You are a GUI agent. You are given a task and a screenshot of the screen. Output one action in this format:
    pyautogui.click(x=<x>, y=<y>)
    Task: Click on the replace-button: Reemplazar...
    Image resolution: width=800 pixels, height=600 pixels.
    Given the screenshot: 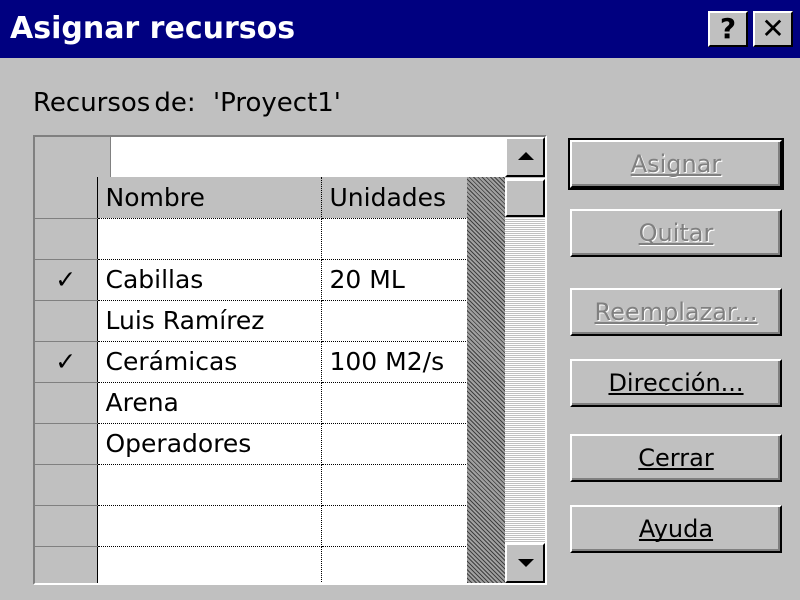 What is the action you would take?
    pyautogui.click(x=676, y=312)
    